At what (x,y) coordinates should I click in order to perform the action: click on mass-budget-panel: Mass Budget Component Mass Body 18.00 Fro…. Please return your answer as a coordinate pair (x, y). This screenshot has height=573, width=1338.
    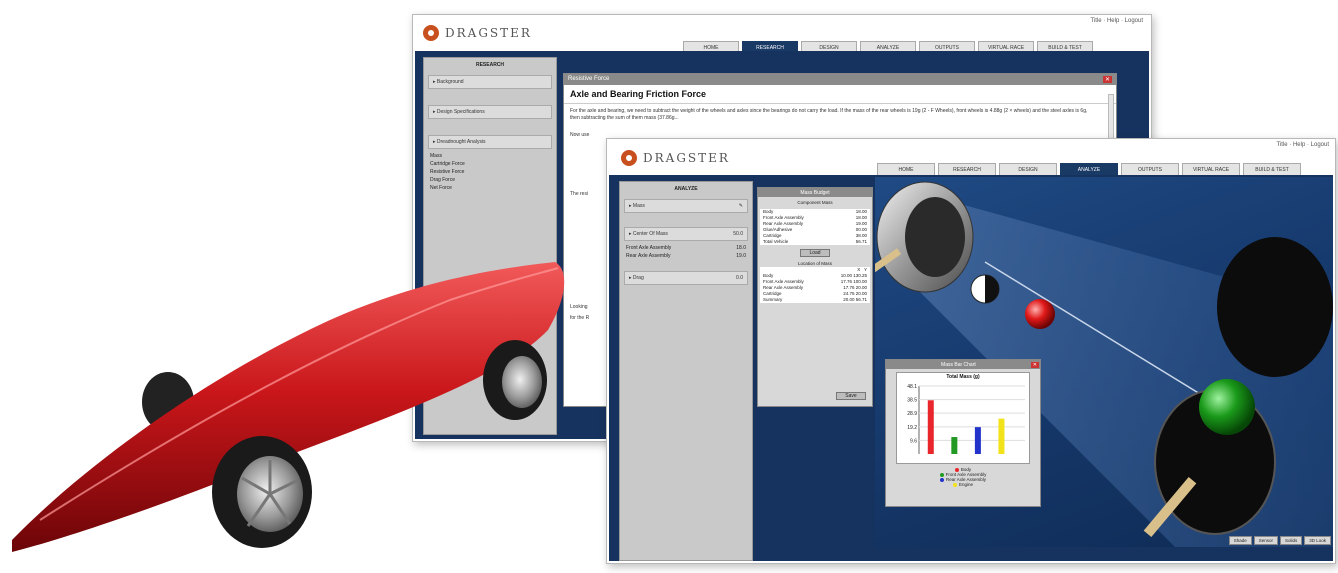
    Looking at the image, I should click on (815, 297).